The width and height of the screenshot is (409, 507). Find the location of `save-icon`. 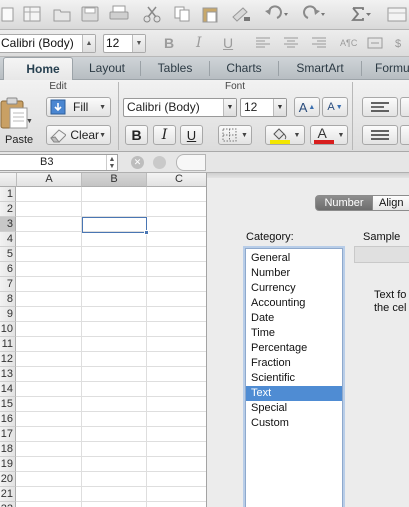

save-icon is located at coordinates (90, 14).